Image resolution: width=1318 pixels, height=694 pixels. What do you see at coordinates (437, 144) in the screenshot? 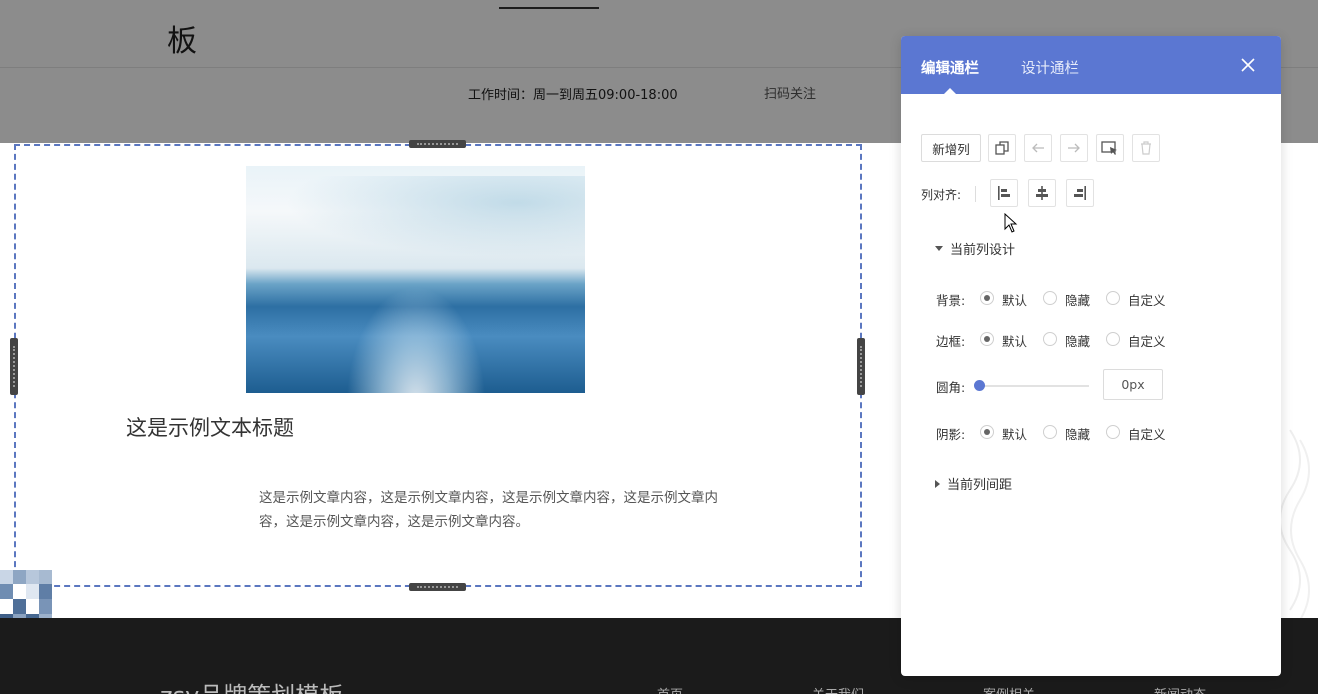
I see `resize-handle-top` at bounding box center [437, 144].